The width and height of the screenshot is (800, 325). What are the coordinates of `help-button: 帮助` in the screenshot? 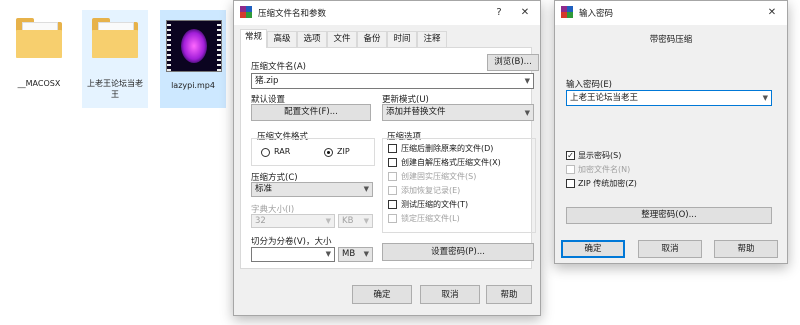 It's located at (509, 294).